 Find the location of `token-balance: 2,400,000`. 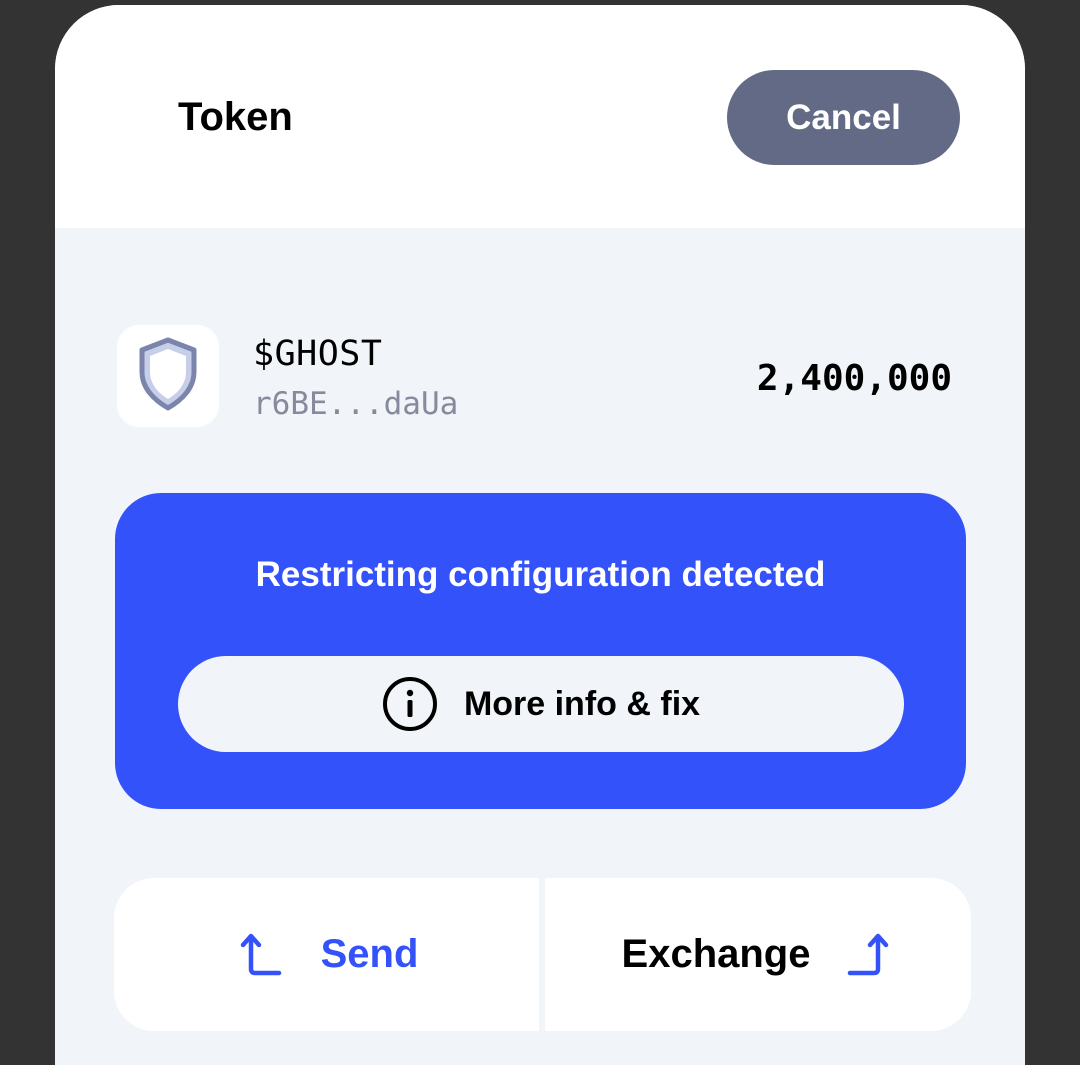

token-balance: 2,400,000 is located at coordinates (854, 378).